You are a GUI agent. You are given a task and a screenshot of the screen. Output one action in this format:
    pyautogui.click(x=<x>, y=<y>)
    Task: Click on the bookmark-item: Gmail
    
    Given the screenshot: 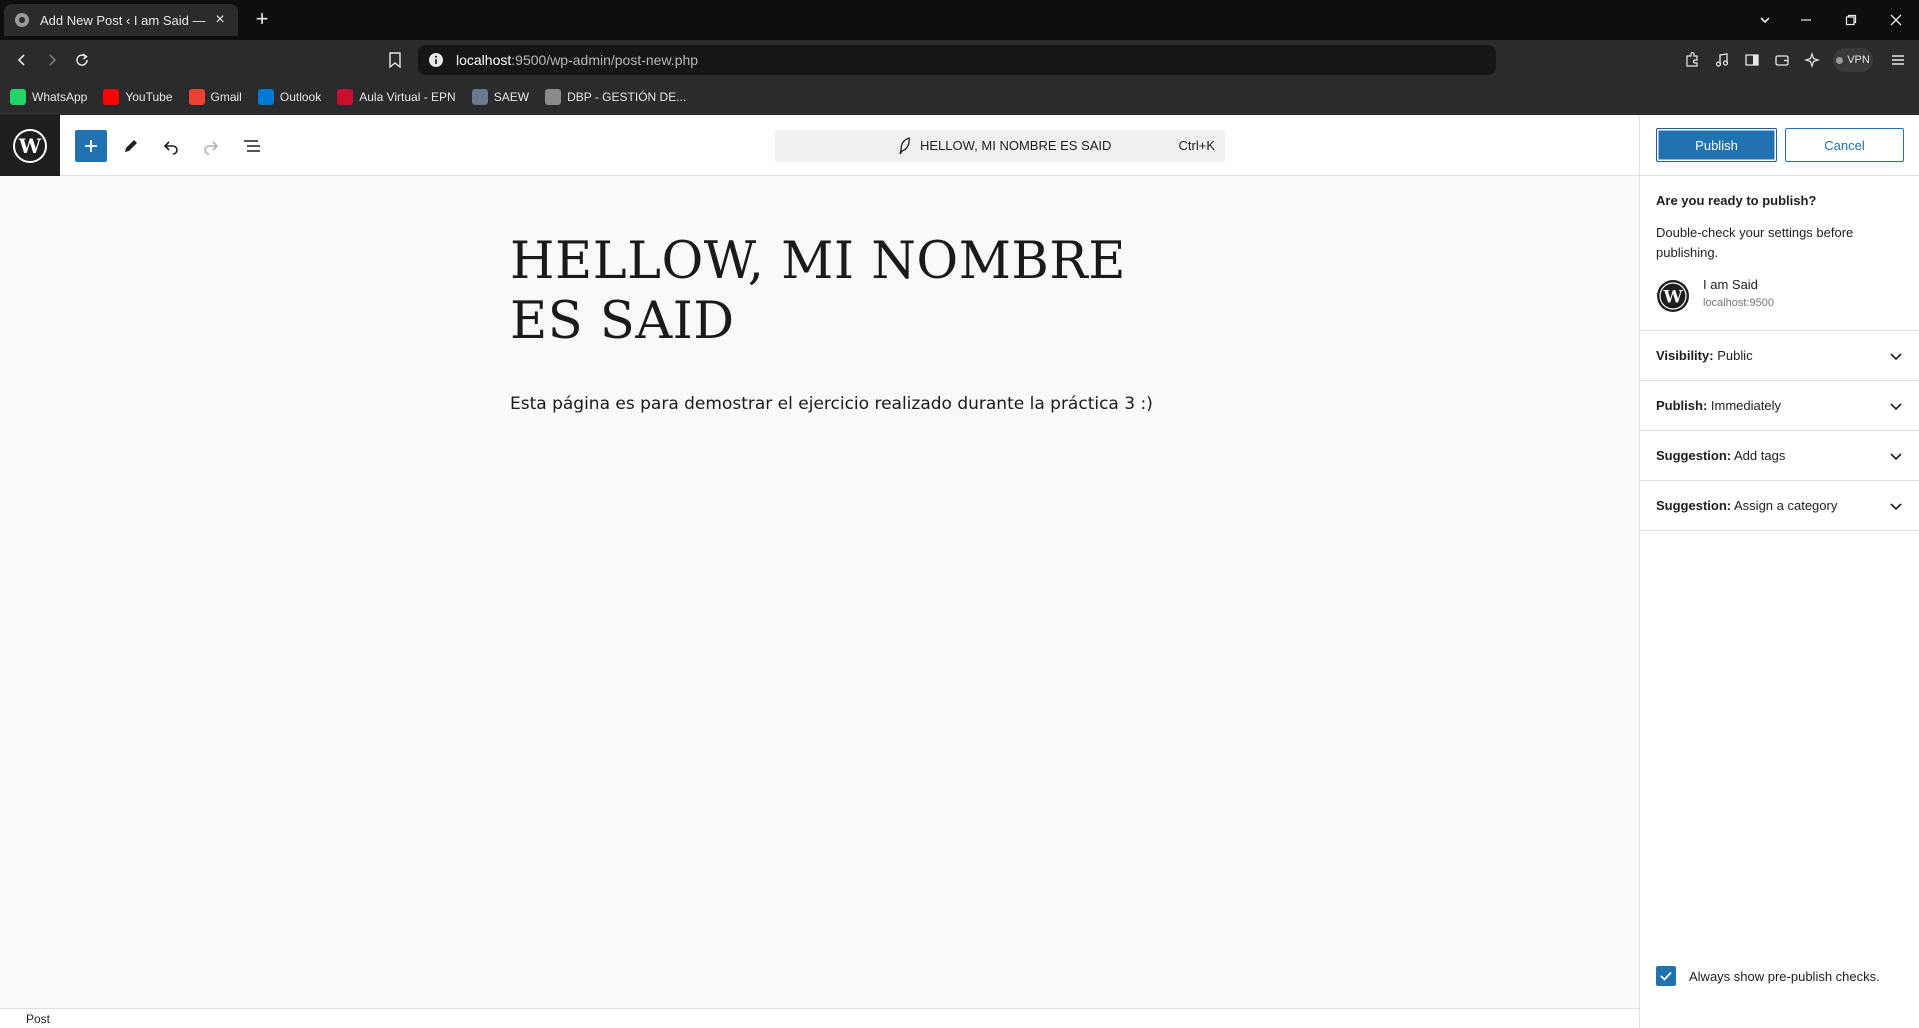 What is the action you would take?
    pyautogui.click(x=215, y=96)
    